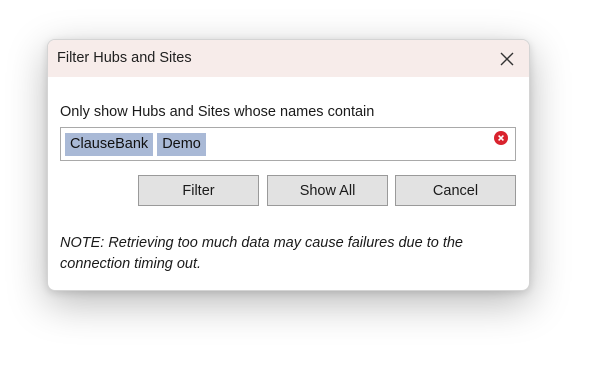 The height and width of the screenshot is (373, 598). I want to click on cancel-button: Cancel, so click(455, 190).